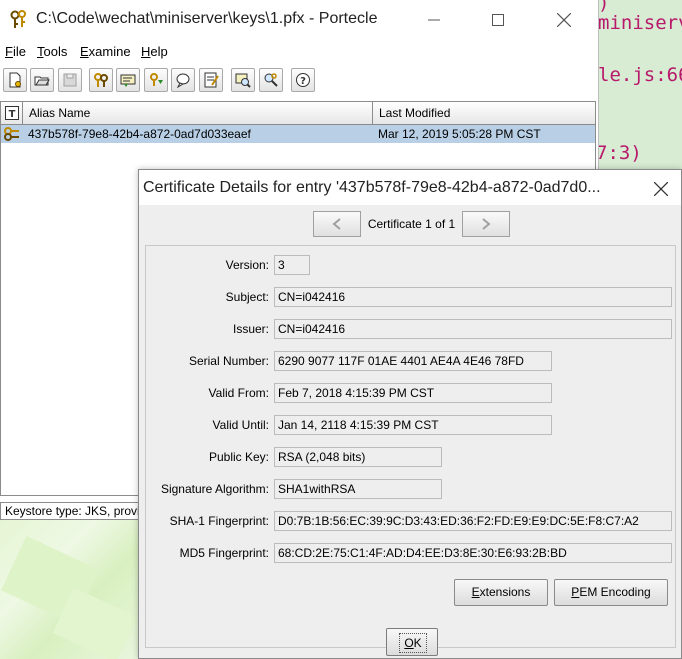 The width and height of the screenshot is (682, 659). What do you see at coordinates (228, 361) in the screenshot?
I see `serial-number-label: Serial Number:` at bounding box center [228, 361].